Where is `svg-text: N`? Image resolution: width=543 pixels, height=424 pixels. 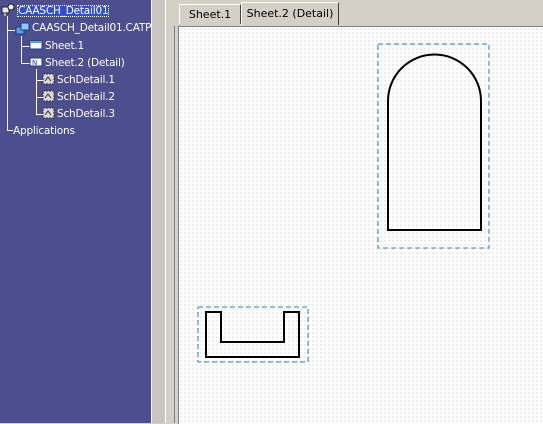
svg-text: N is located at coordinates (34, 63).